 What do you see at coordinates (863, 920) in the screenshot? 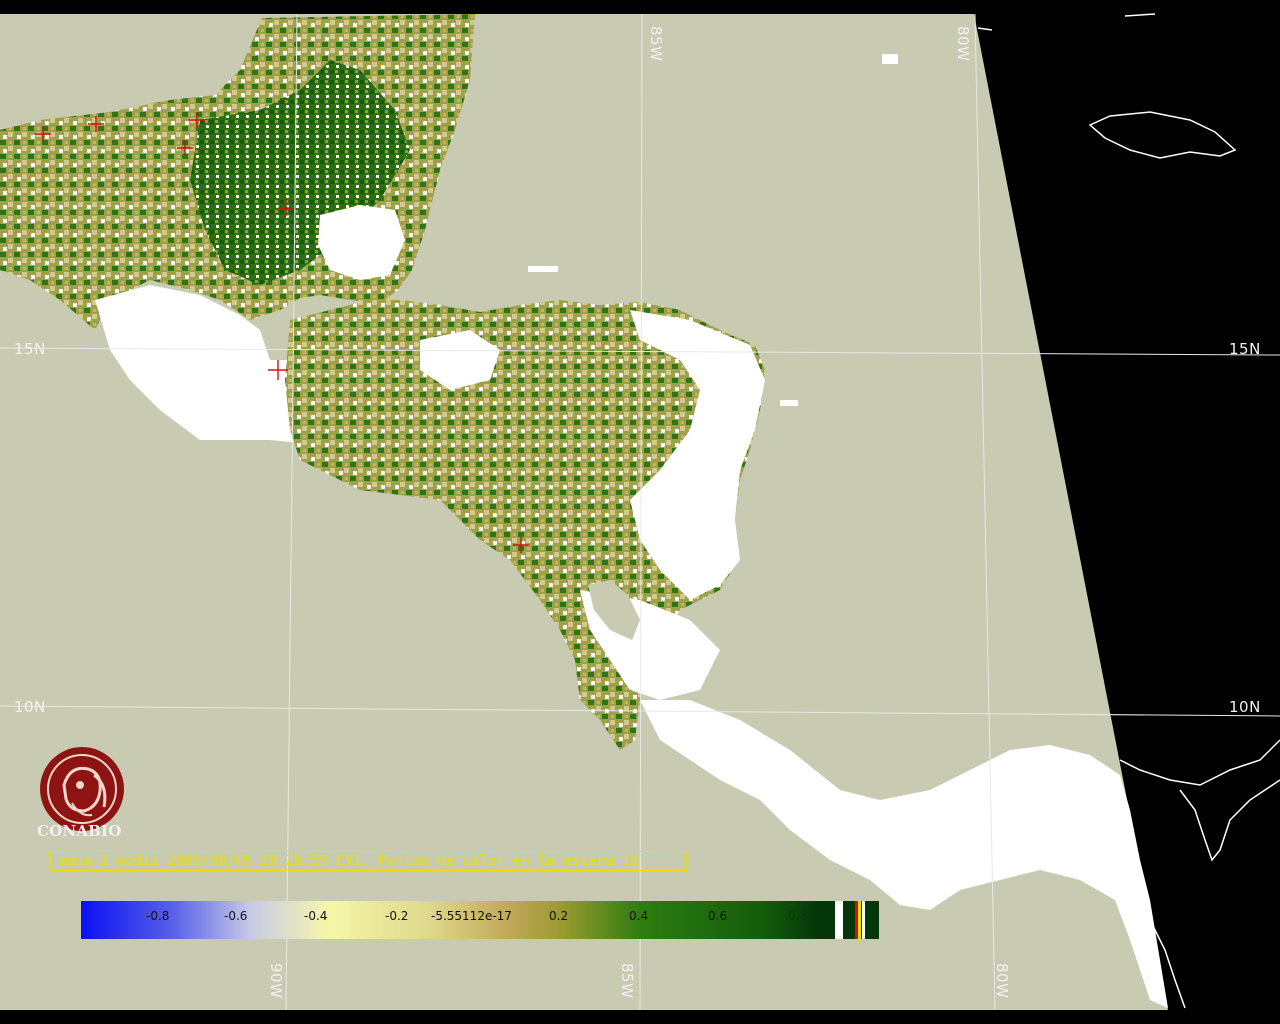
I see `colorbar-white-band2` at bounding box center [863, 920].